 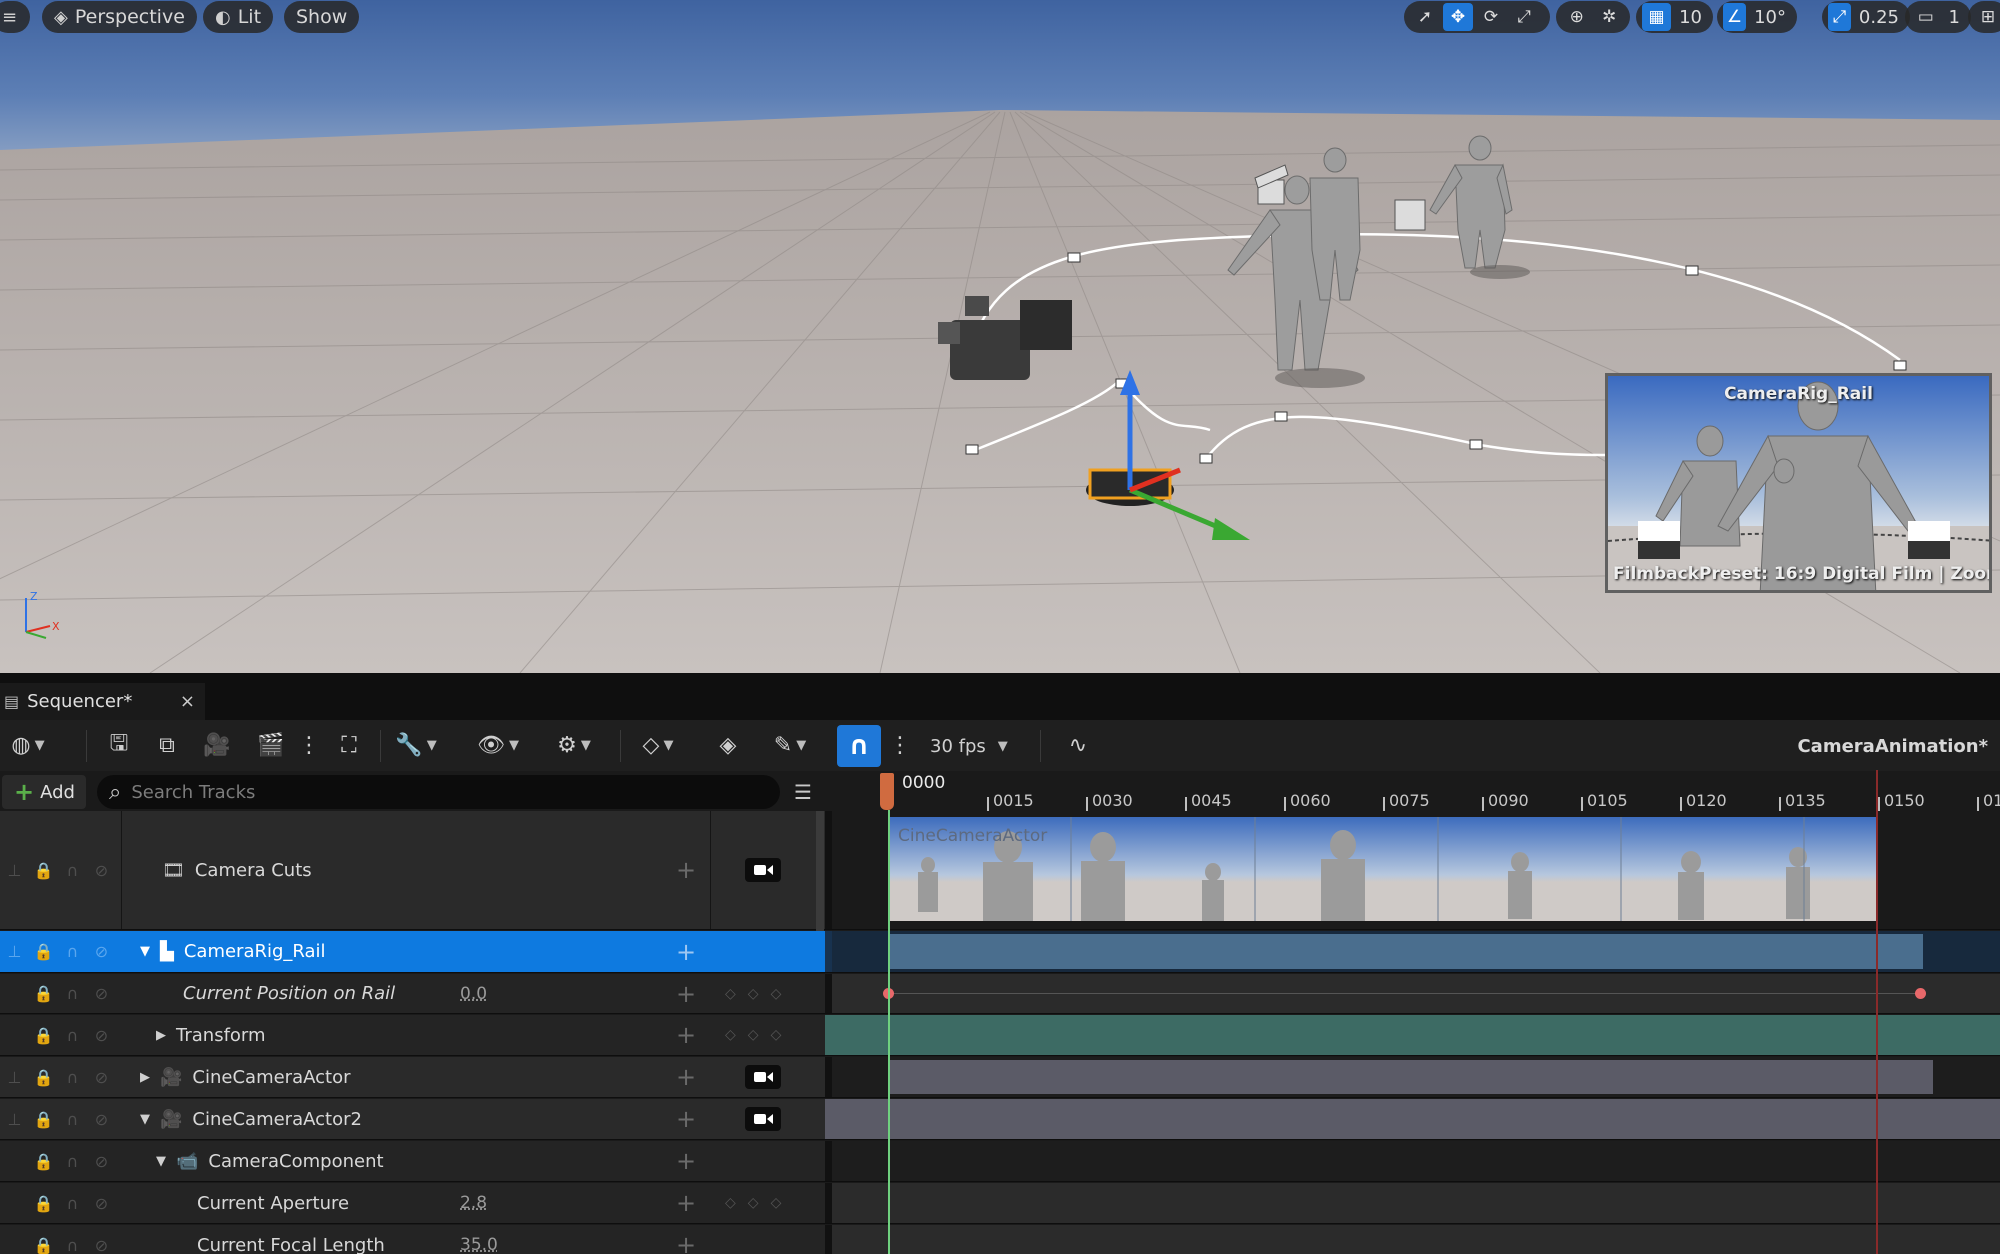 What do you see at coordinates (309, 745) in the screenshot?
I see `more-options-icon: ⋮` at bounding box center [309, 745].